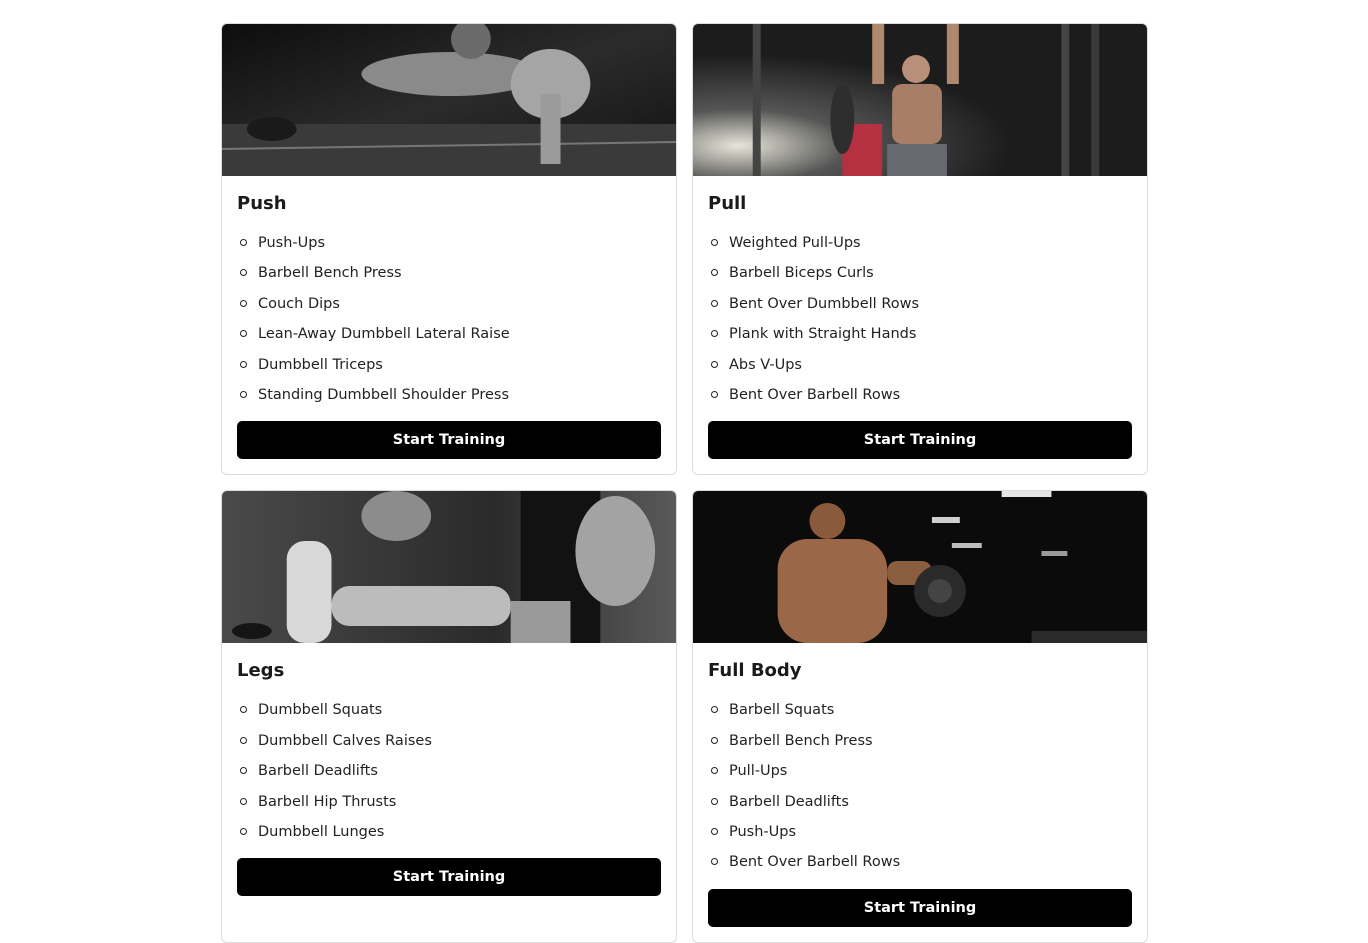 This screenshot has height=943, width=1368. What do you see at coordinates (449, 802) in the screenshot?
I see `exercise-item: Barbell Hip Thrusts` at bounding box center [449, 802].